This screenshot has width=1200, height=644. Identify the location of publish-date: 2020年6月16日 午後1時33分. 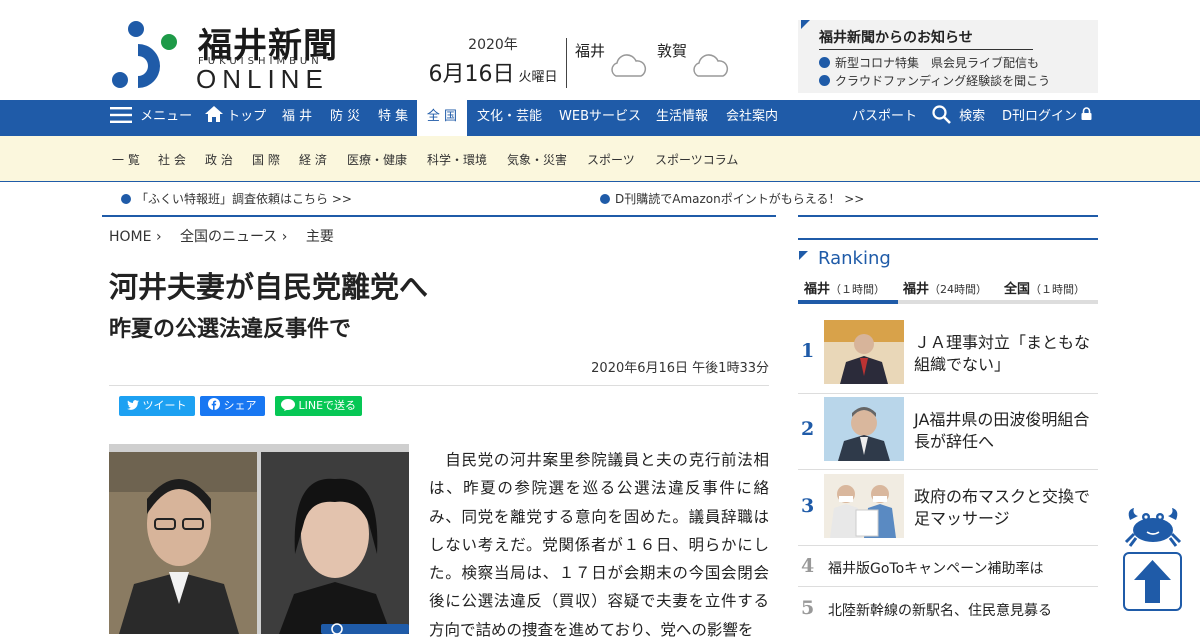
(680, 368).